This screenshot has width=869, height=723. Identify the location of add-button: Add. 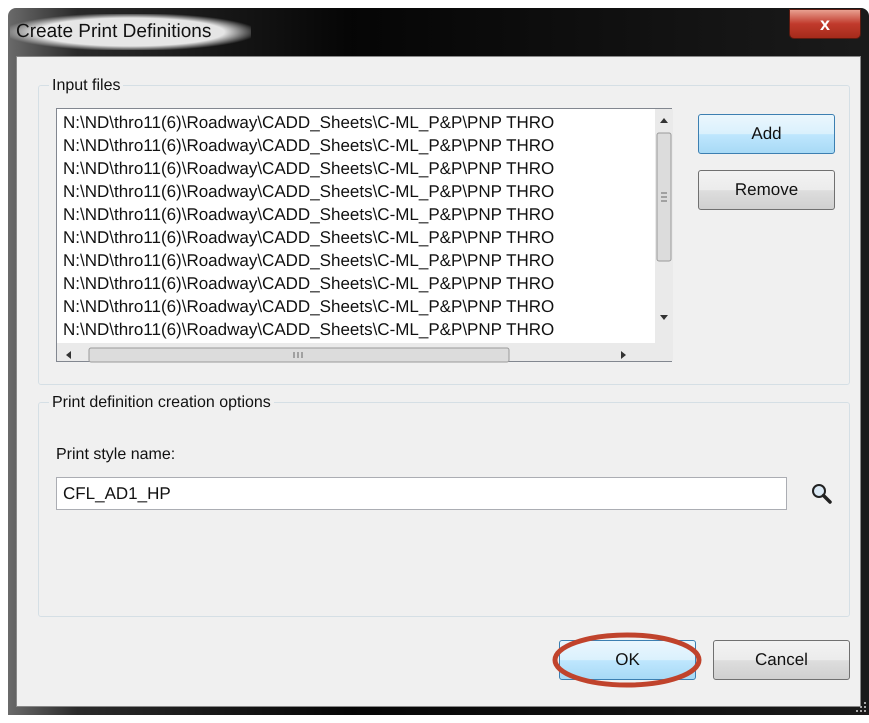
(766, 134).